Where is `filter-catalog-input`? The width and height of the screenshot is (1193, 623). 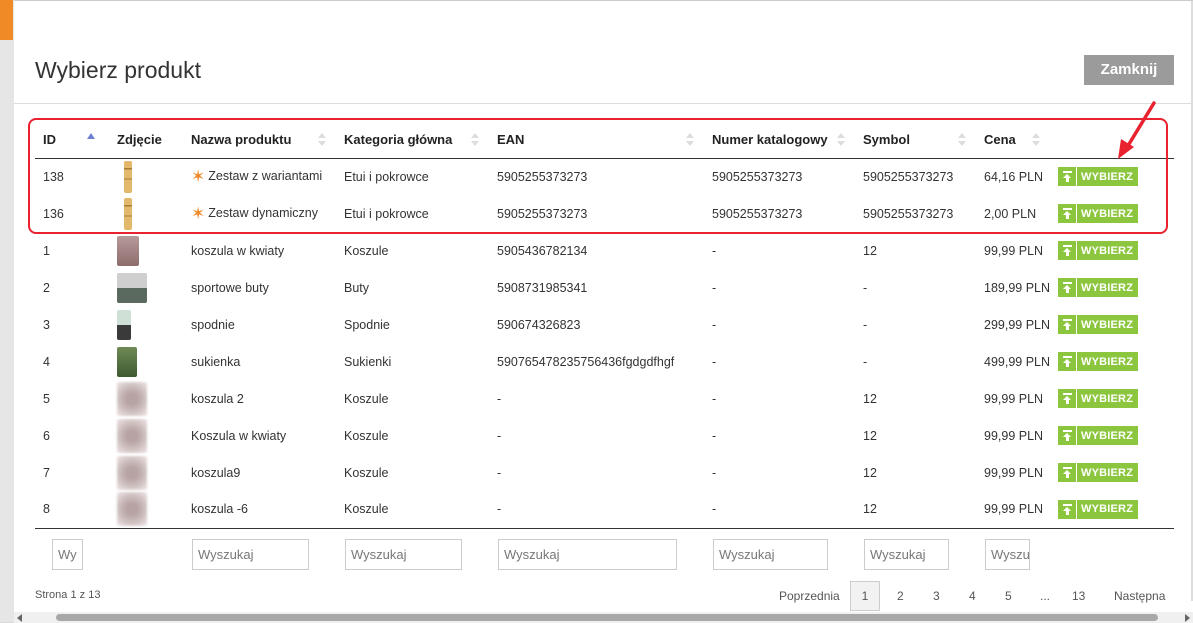
filter-catalog-input is located at coordinates (770, 554).